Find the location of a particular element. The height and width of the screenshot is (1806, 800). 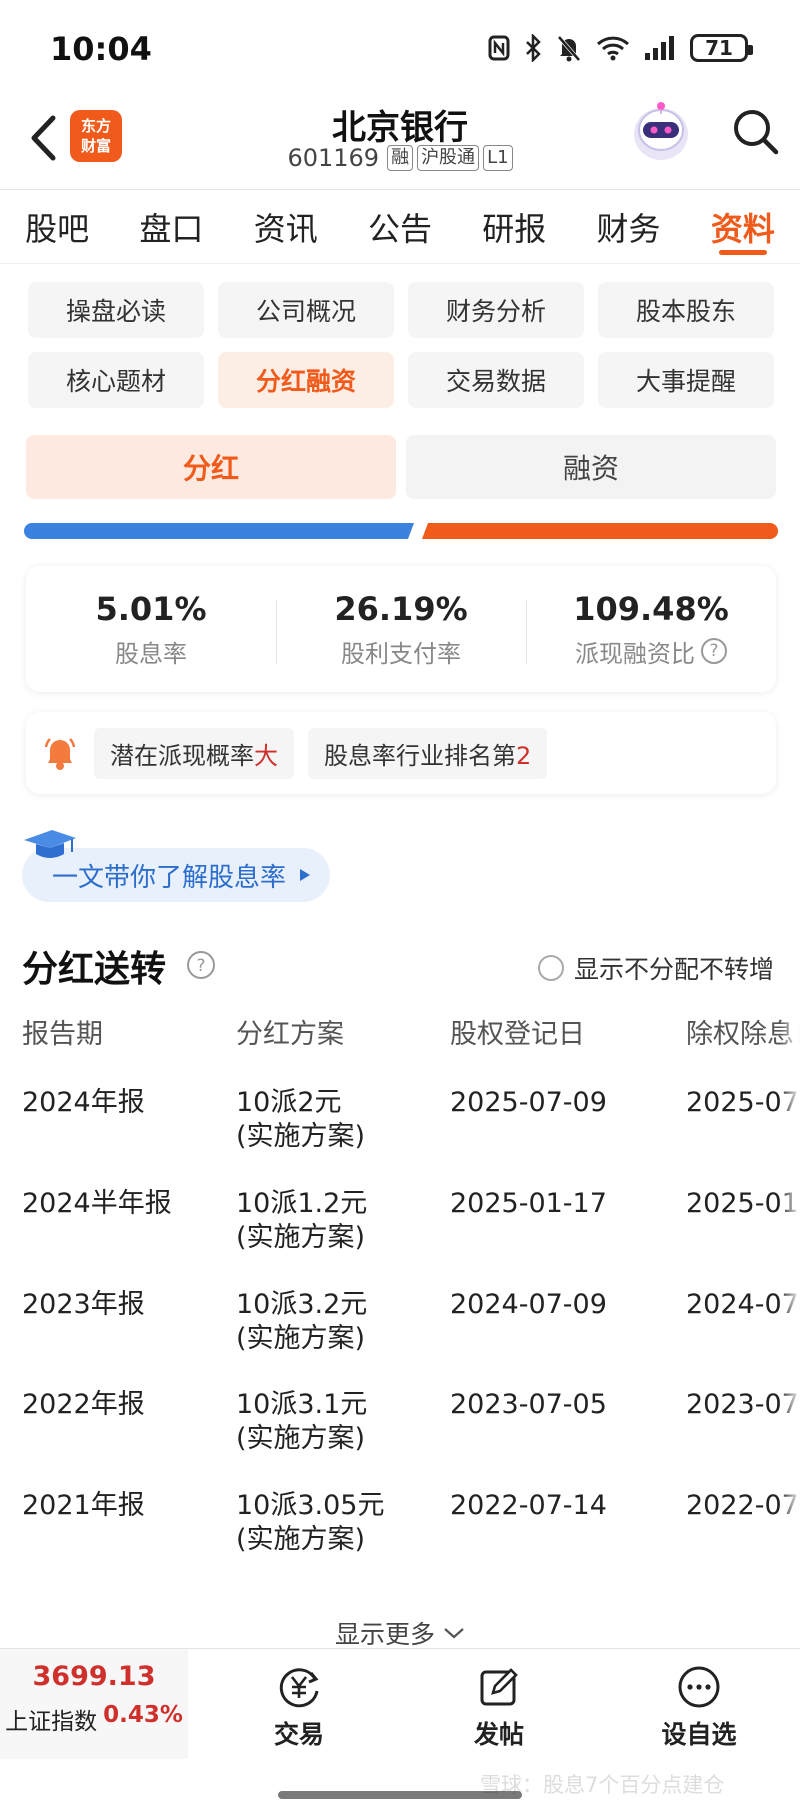

edit-post-icon is located at coordinates (499, 1687).